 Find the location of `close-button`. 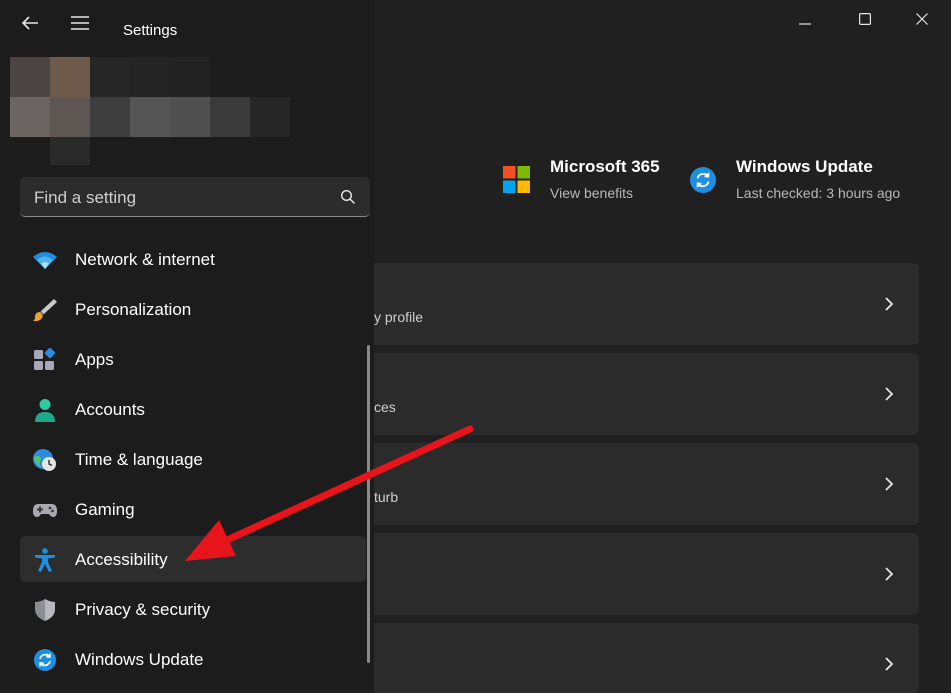

close-button is located at coordinates (922, 19).